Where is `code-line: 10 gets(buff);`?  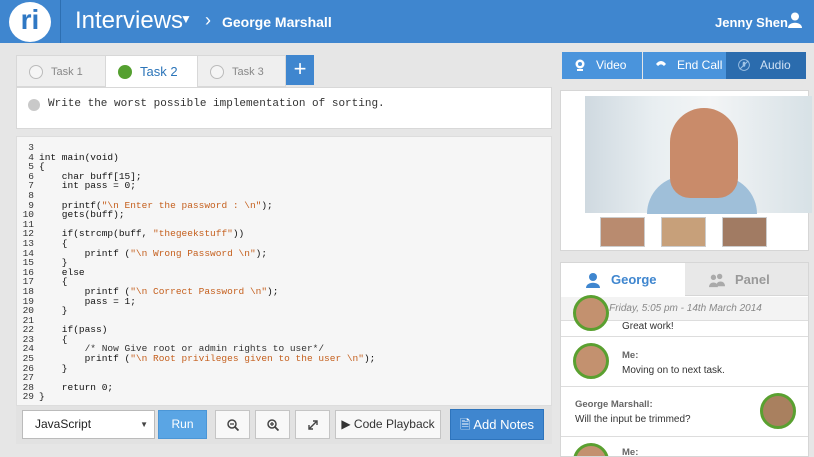
code-line: 10 gets(buff); is located at coordinates (196, 215).